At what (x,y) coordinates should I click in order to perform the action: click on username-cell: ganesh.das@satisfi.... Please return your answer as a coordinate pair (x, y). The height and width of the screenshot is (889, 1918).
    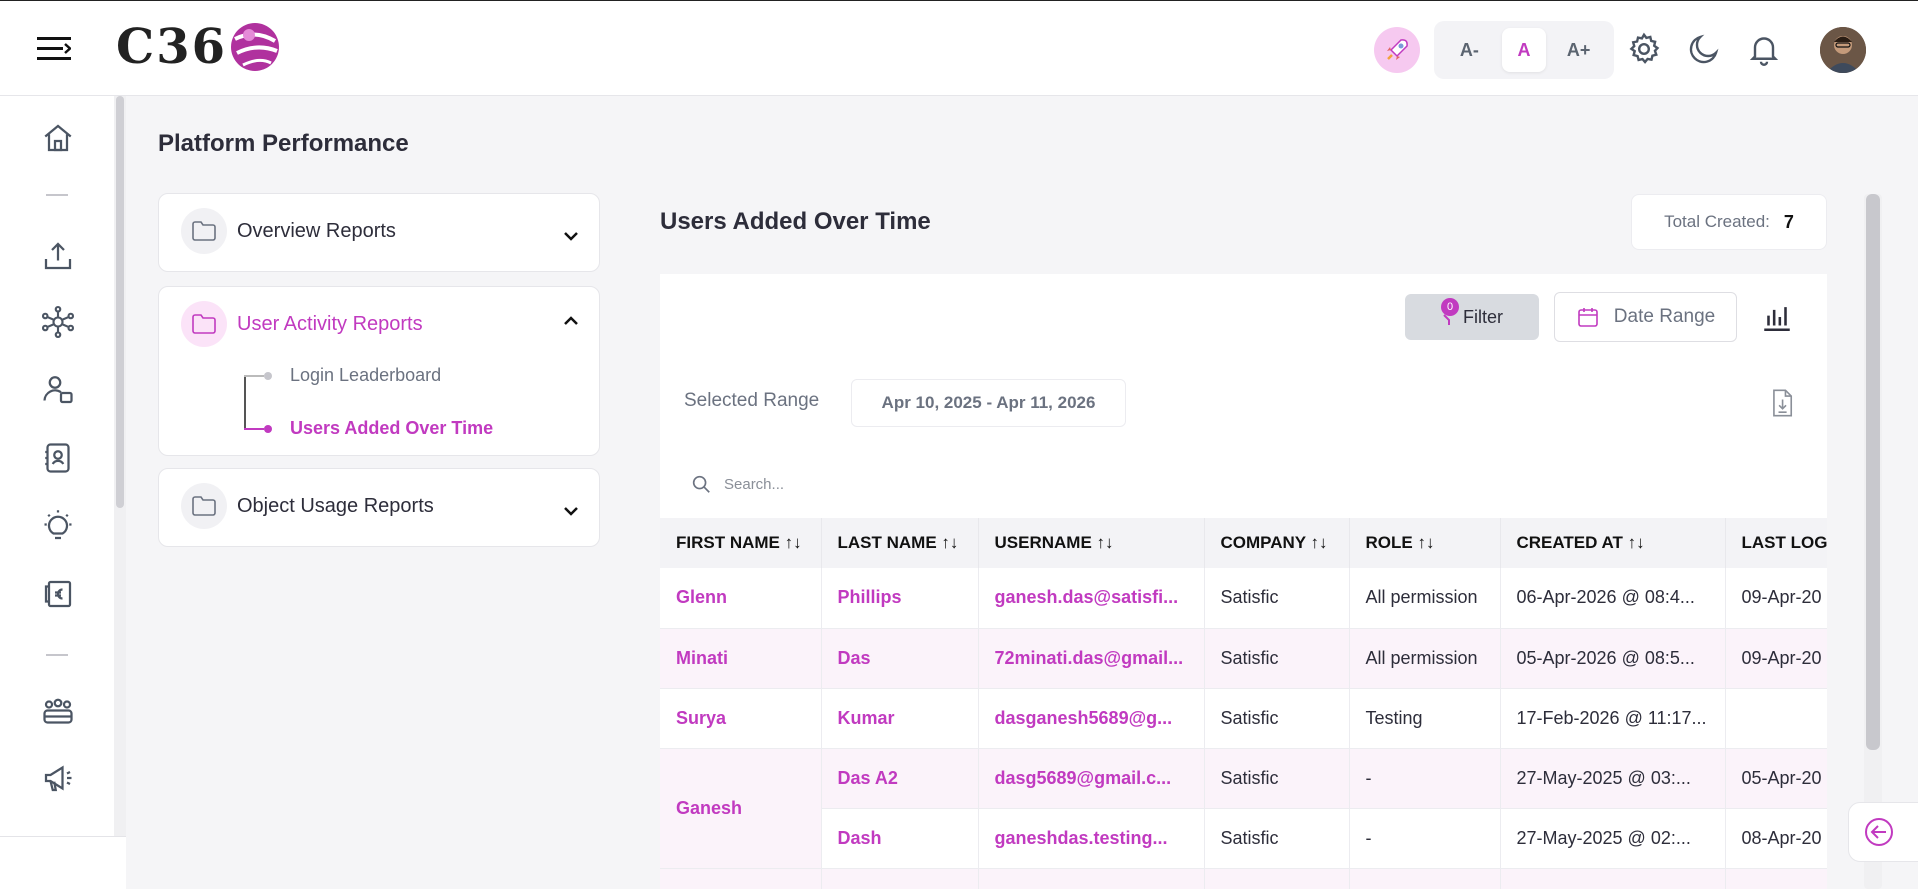
    Looking at the image, I should click on (1091, 598).